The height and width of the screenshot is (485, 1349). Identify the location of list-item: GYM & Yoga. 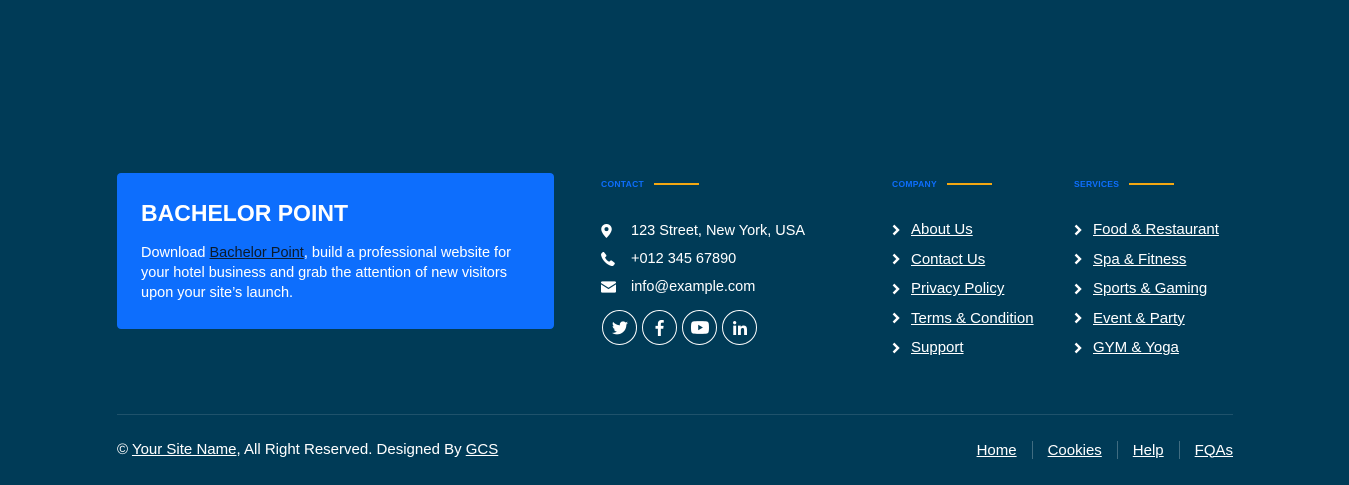
(1146, 348).